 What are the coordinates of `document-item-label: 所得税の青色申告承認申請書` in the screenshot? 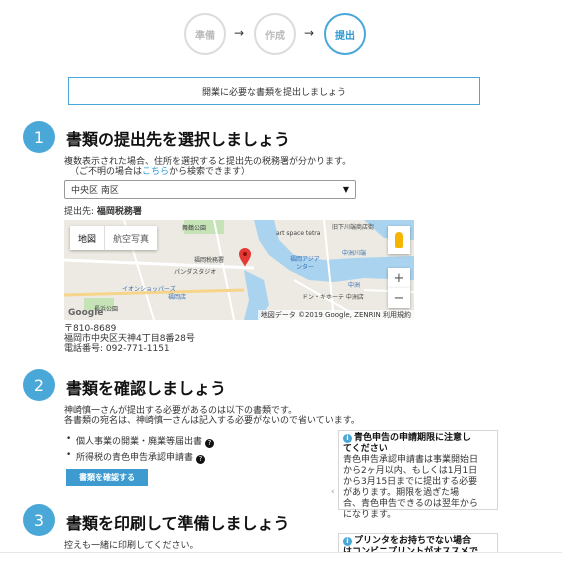 It's located at (135, 458).